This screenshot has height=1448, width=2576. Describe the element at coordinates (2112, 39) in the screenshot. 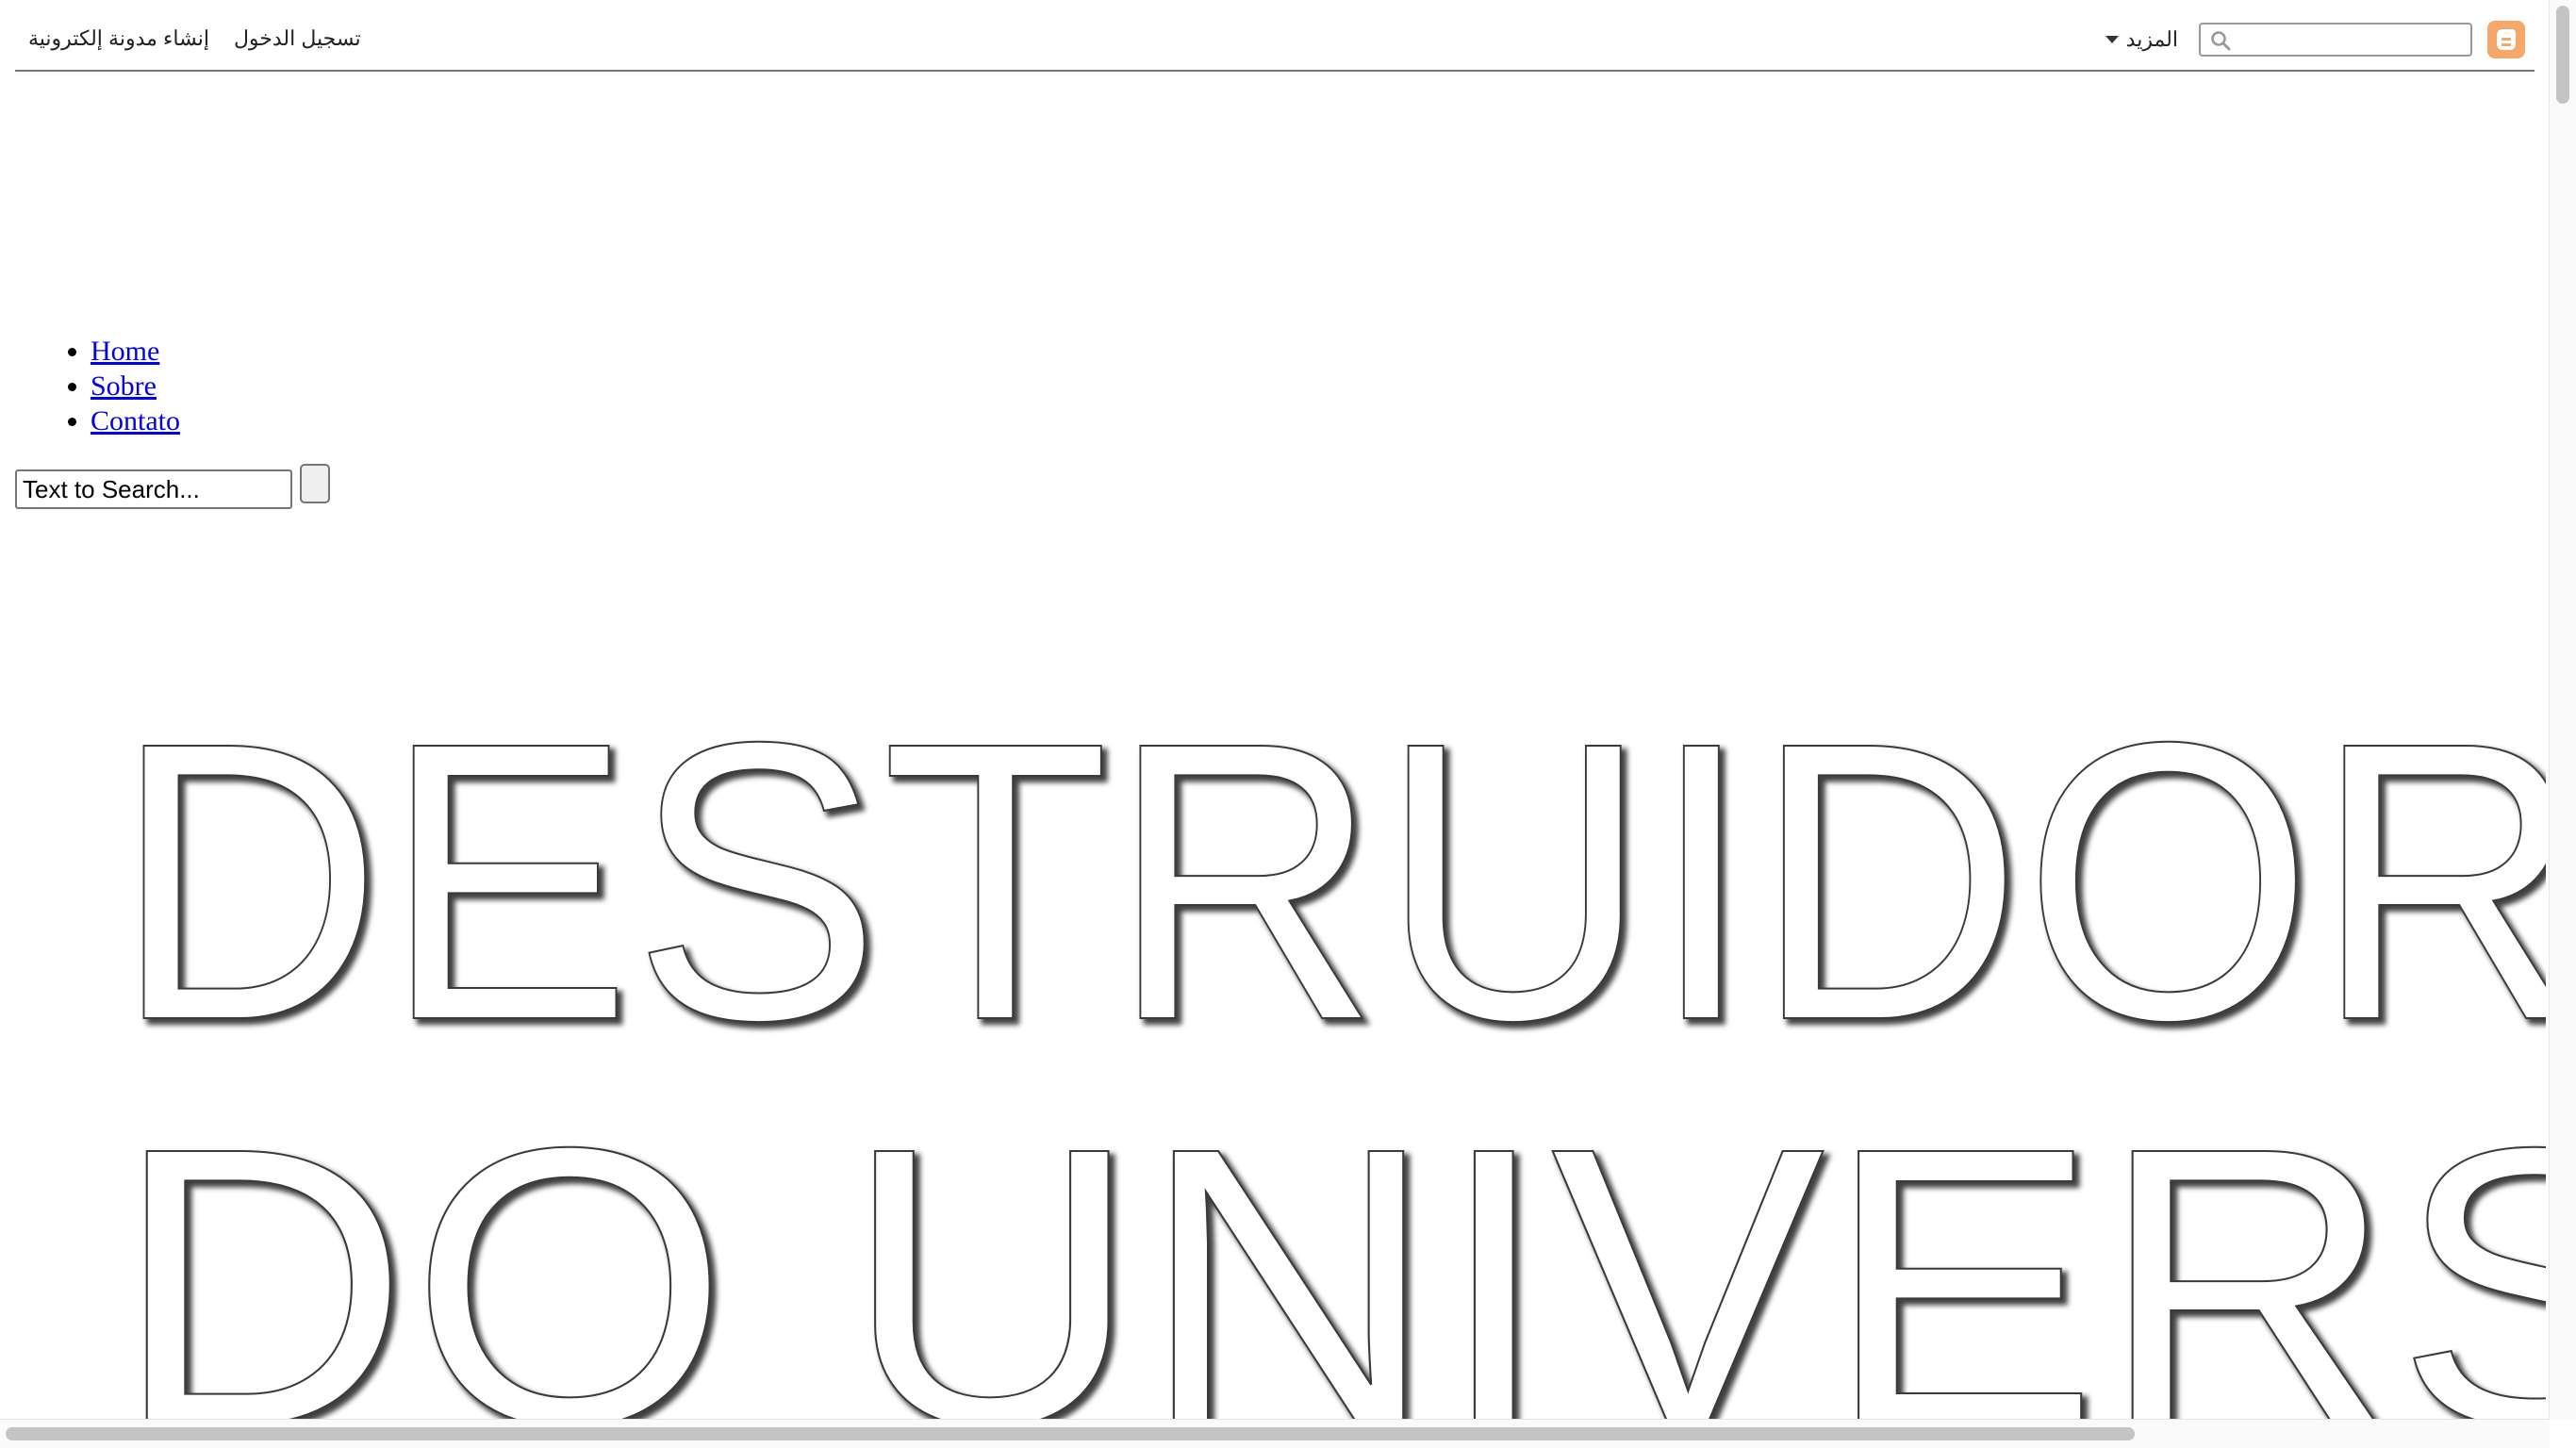

I see `caret-down-icon` at that location.